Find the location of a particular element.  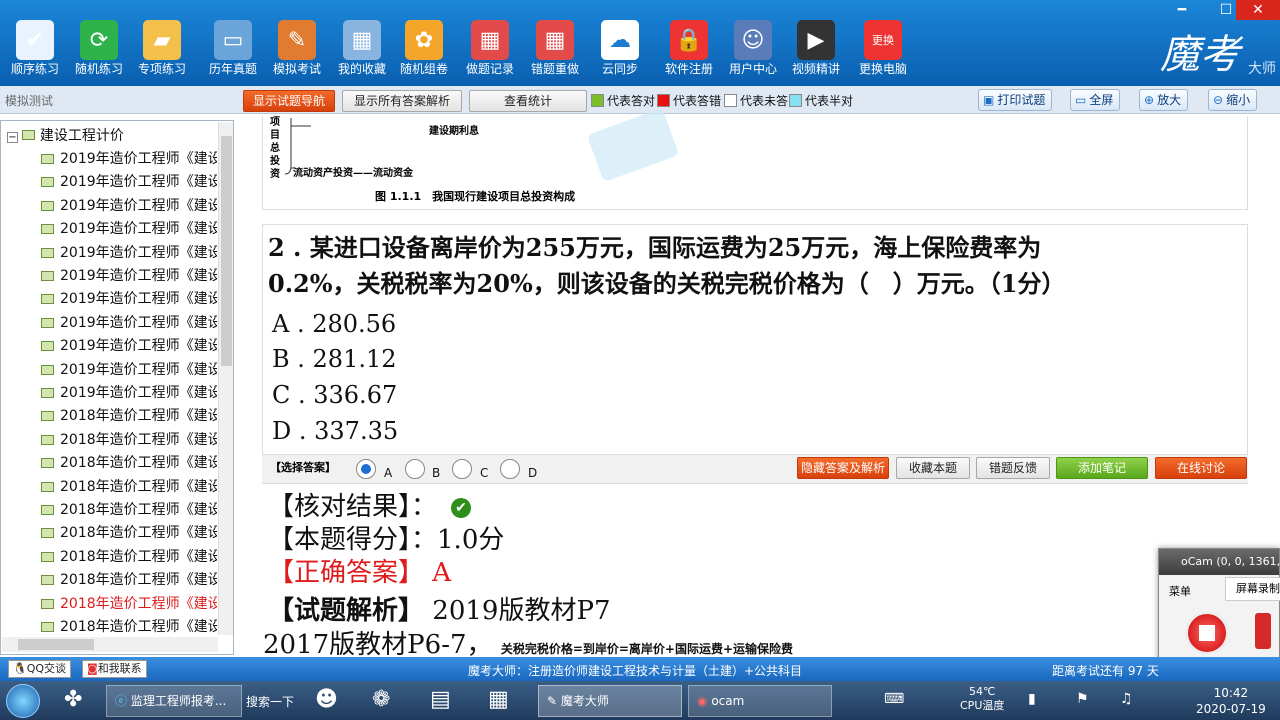

zoom-out-button: ⊖ 缩小 is located at coordinates (1233, 100).